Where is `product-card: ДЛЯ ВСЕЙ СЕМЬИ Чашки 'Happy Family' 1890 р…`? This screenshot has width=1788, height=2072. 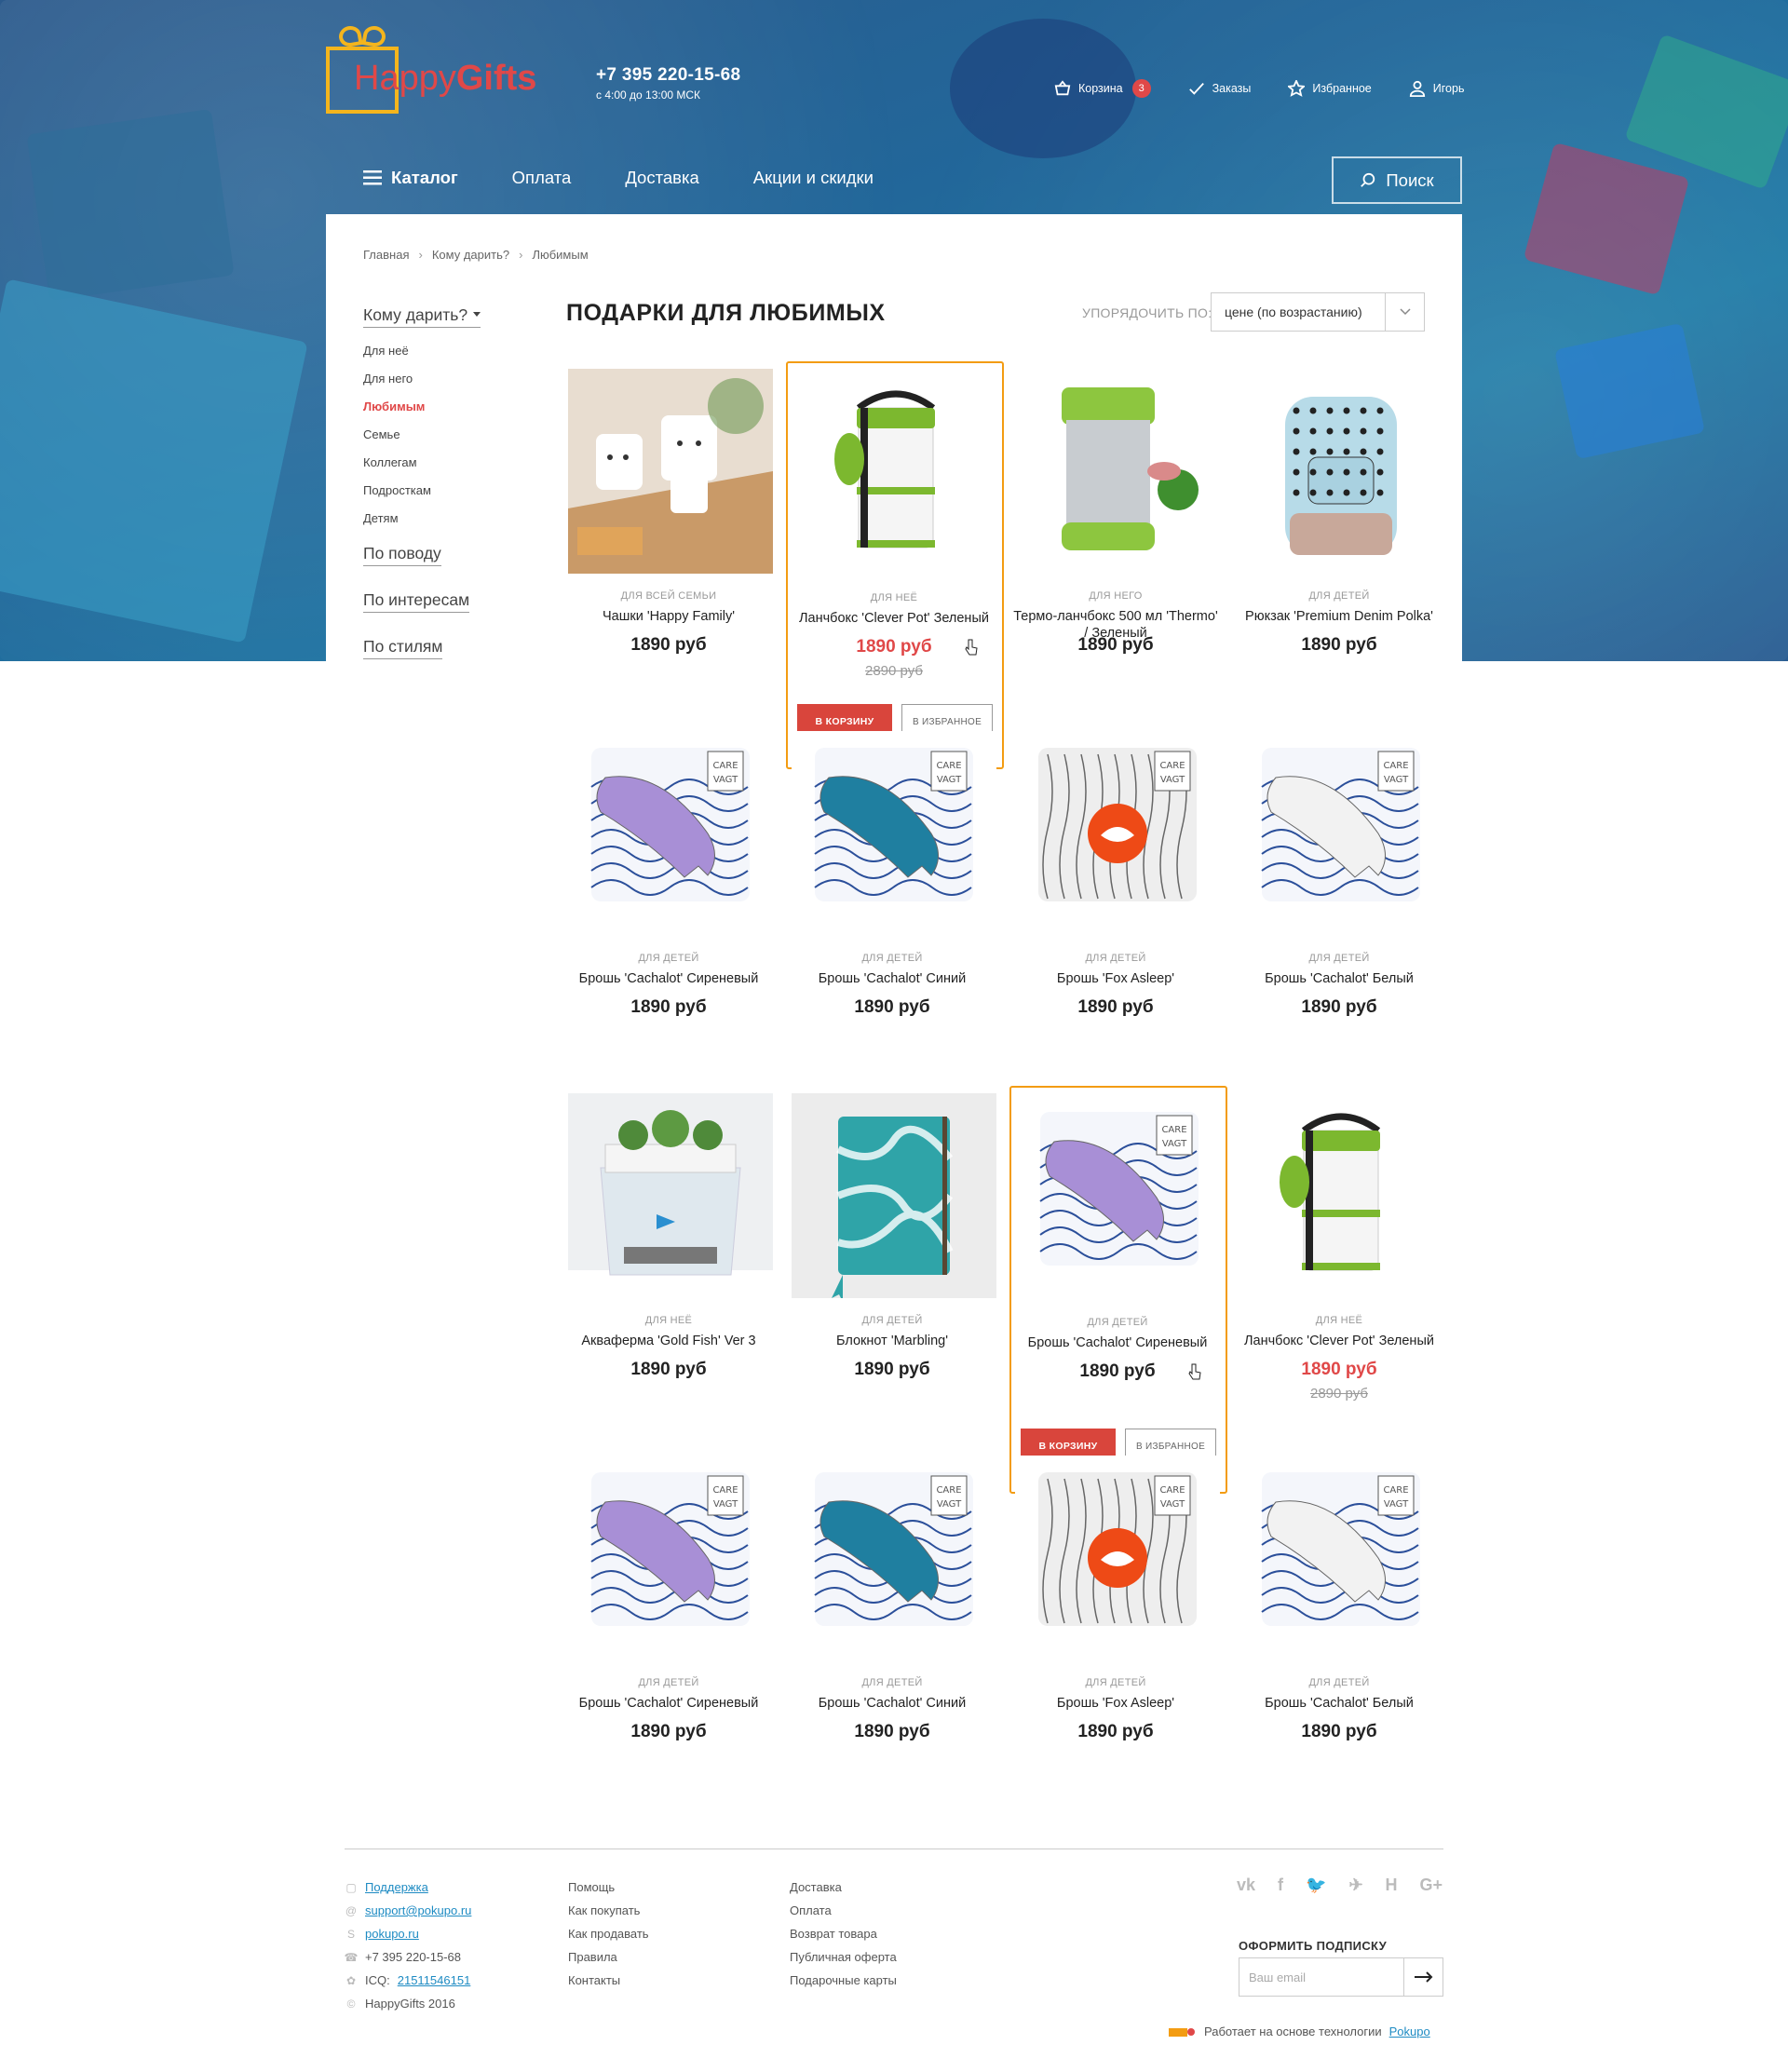 product-card: ДЛЯ ВСЕЙ СЕМЬИ Чашки 'Happy Family' 1890 р… is located at coordinates (678, 534).